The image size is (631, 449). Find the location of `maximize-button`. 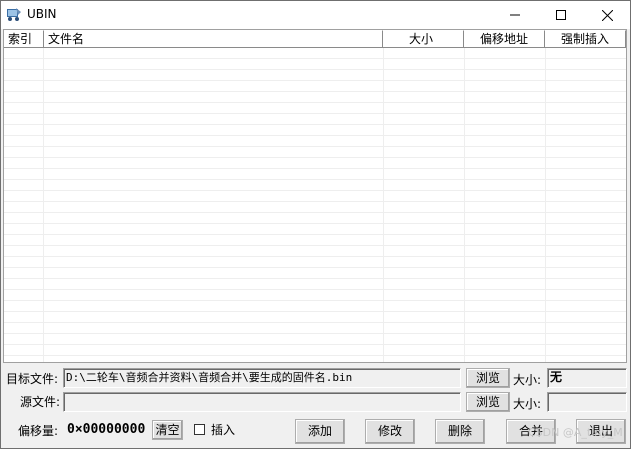

maximize-button is located at coordinates (561, 15).